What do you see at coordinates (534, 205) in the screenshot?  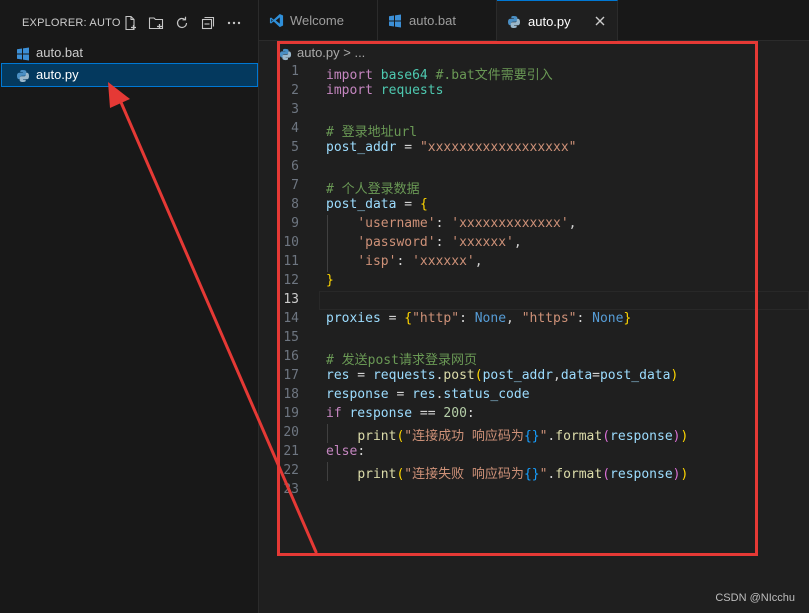 I see `code-line: 8 post_data = {` at bounding box center [534, 205].